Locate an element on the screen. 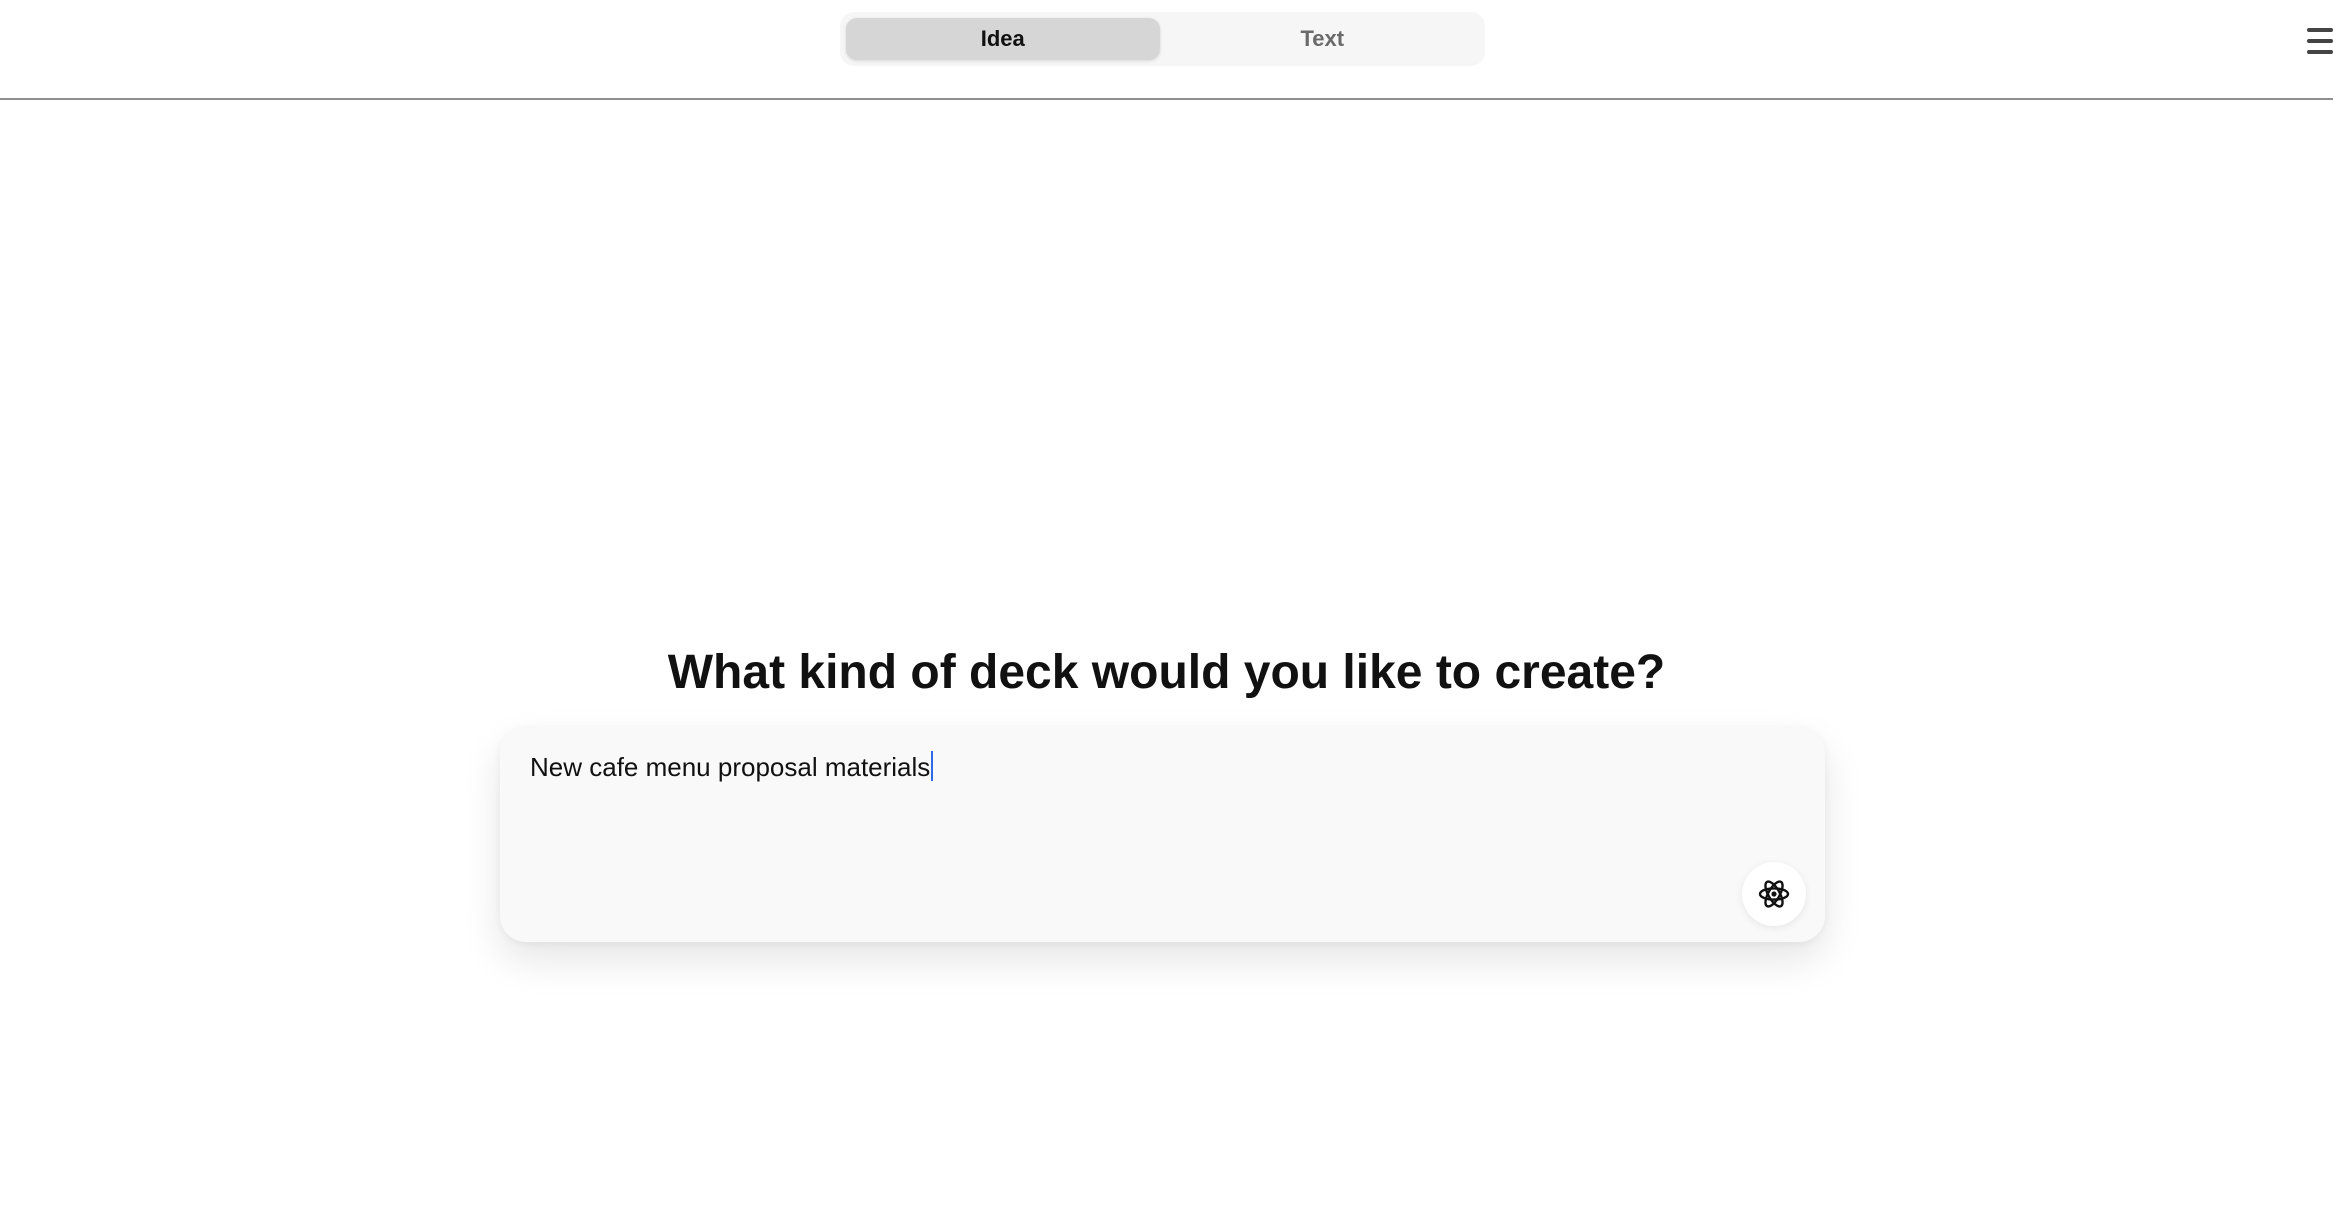  tab-text: Text is located at coordinates (1323, 39).